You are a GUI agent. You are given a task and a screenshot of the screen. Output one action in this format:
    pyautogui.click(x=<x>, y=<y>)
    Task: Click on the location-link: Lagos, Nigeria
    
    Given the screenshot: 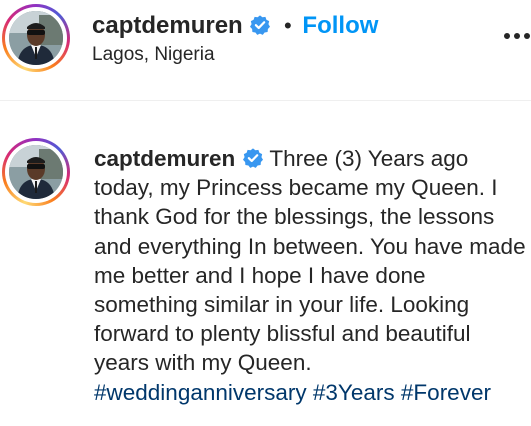 What is the action you would take?
    pyautogui.click(x=153, y=55)
    